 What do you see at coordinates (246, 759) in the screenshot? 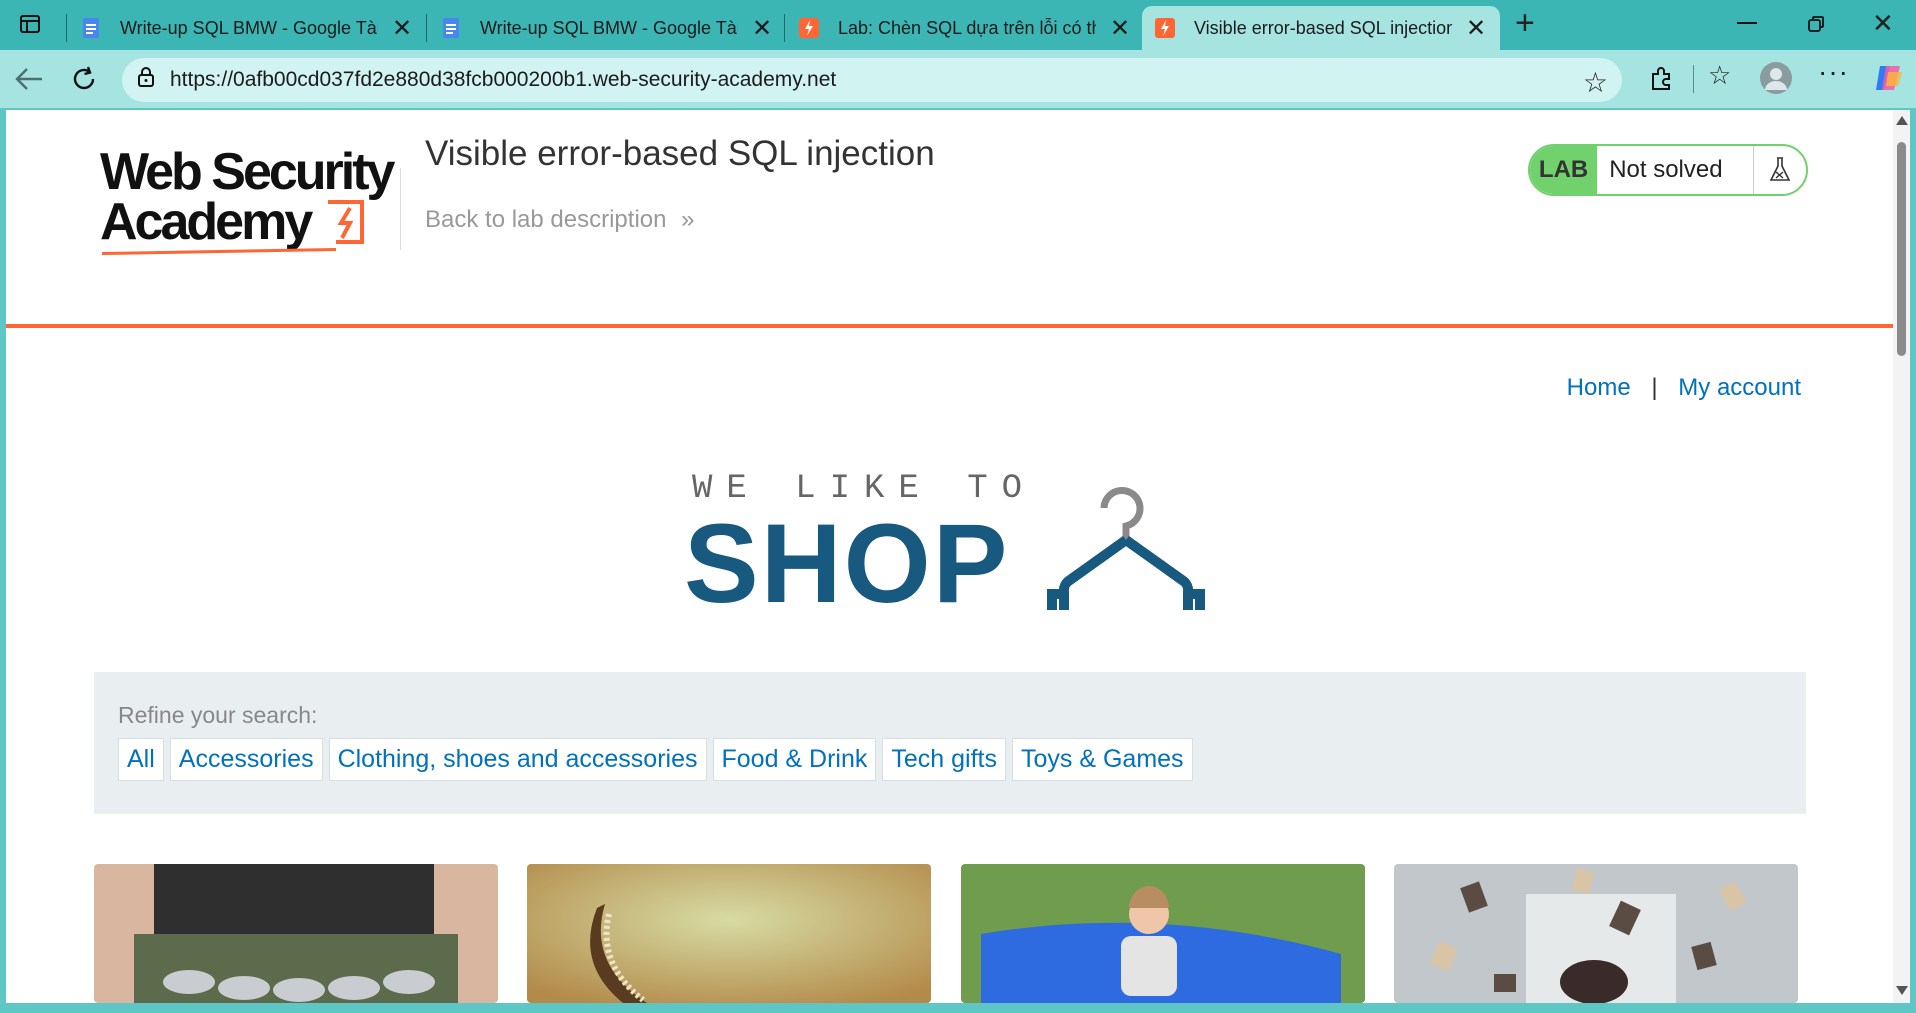
I see `category-accessories: Accessories` at bounding box center [246, 759].